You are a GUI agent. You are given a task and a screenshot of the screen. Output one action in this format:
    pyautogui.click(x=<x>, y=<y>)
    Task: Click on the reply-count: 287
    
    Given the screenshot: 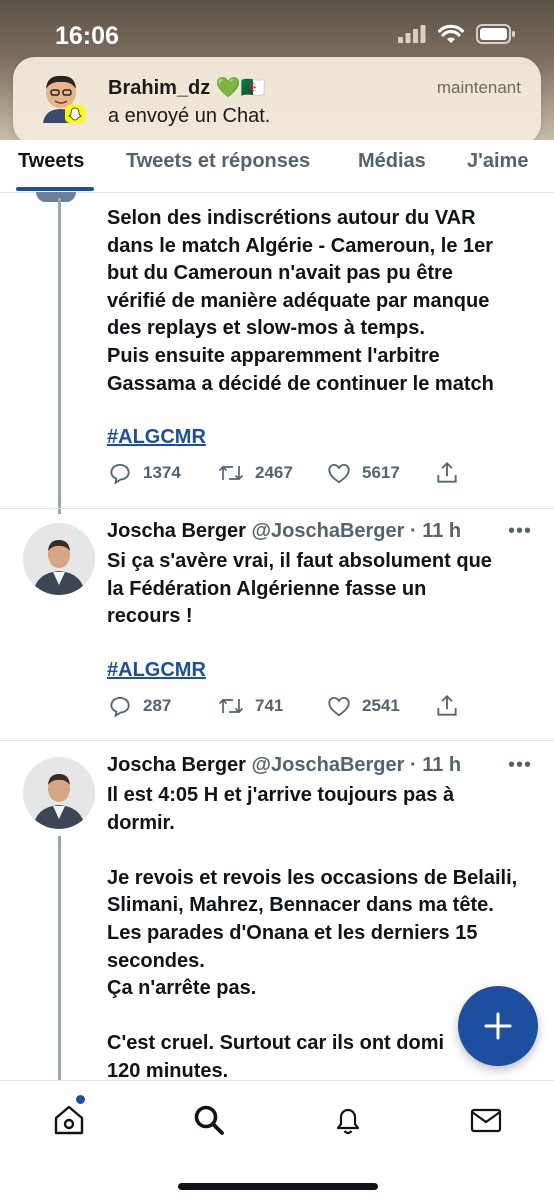 What is the action you would take?
    pyautogui.click(x=157, y=705)
    